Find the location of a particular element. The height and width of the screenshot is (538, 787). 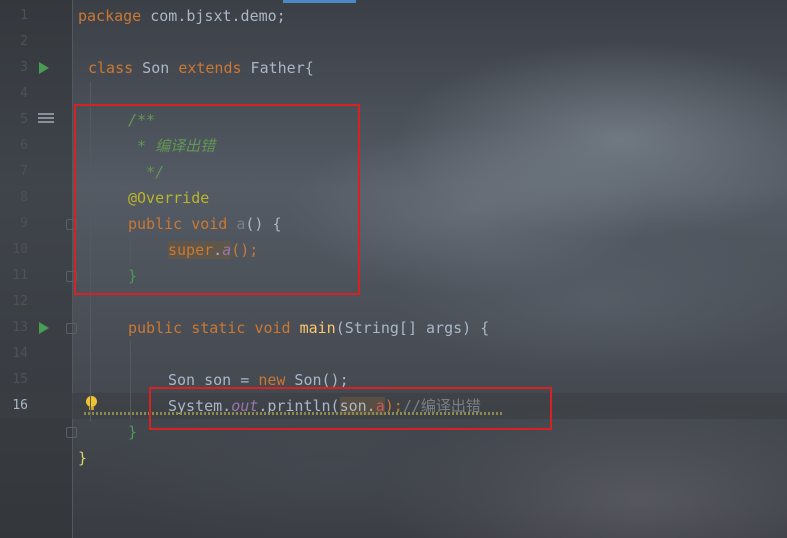

indent-guide is located at coordinates (130, 380).